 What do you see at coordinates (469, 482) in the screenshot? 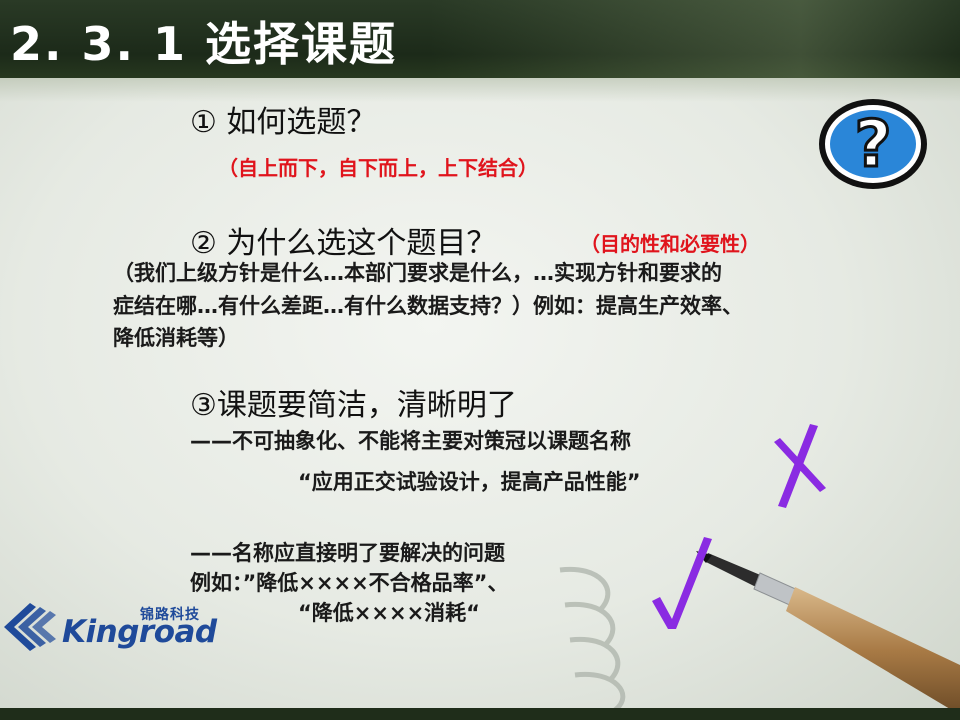
I see `section3-bad-example: “应用正交试验设计，提高产品性能”` at bounding box center [469, 482].